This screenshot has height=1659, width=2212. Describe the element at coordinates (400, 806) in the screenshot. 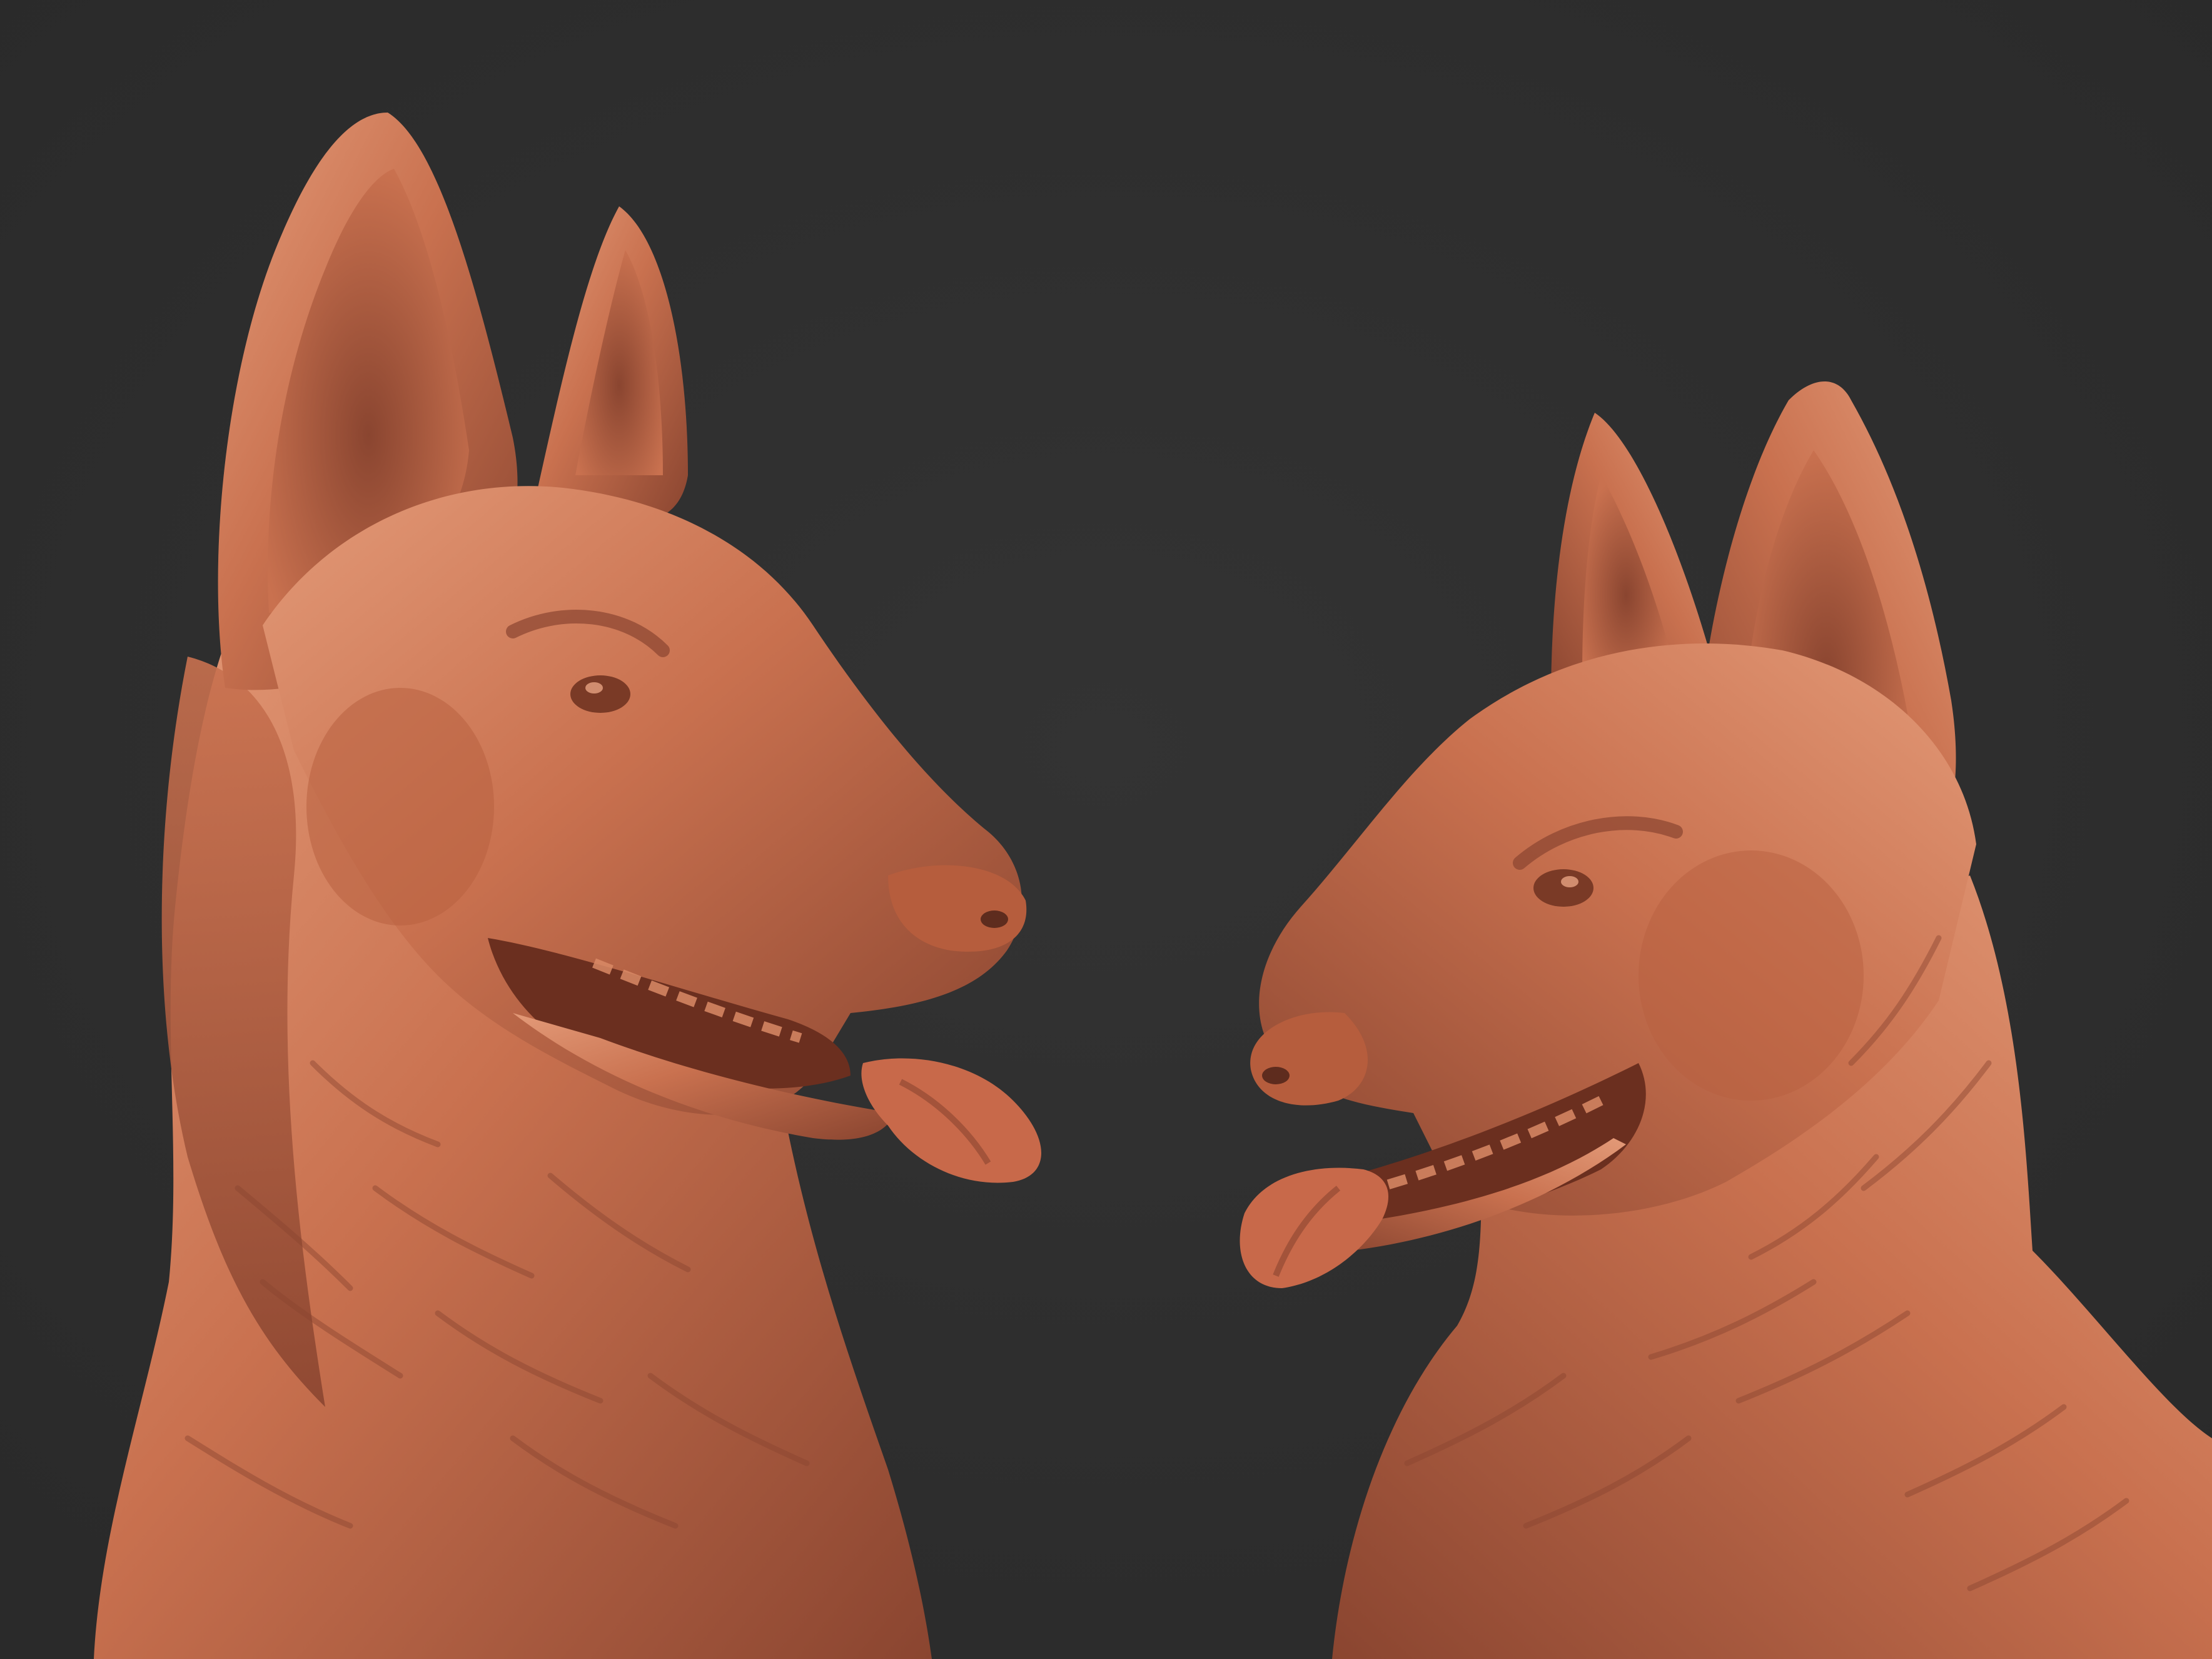

I see `left-dog-cheek` at that location.